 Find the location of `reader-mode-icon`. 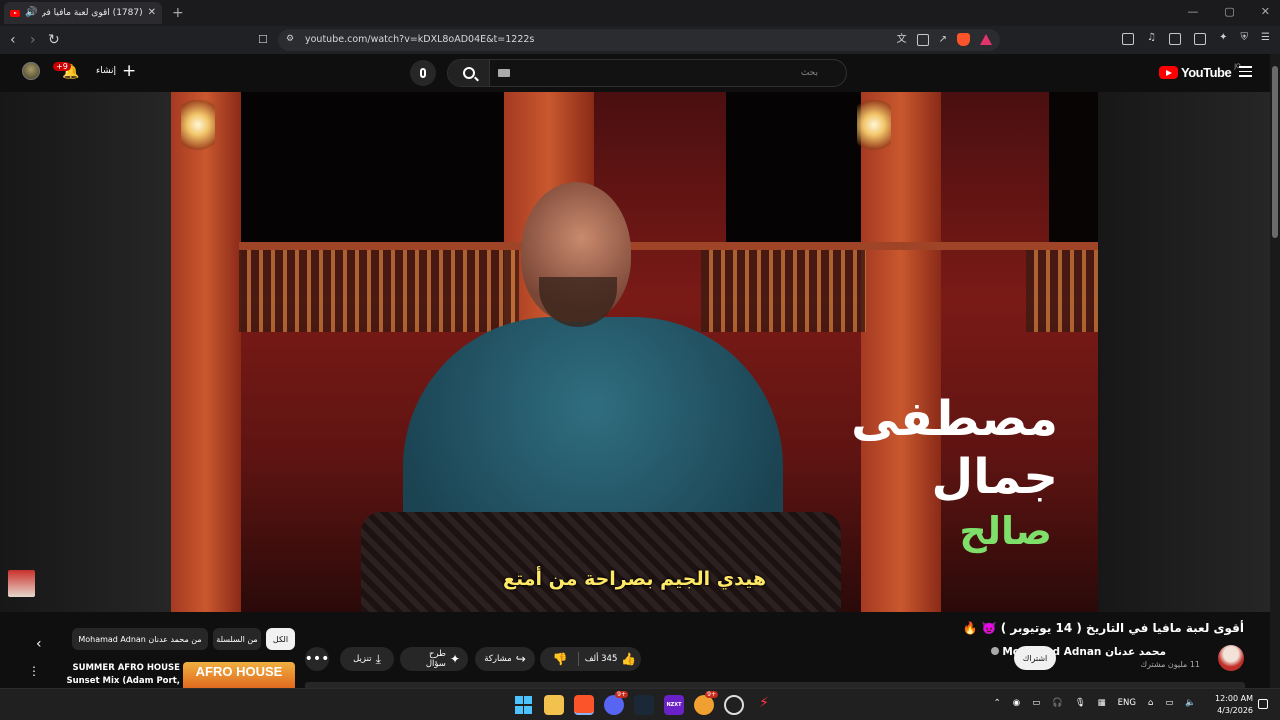

reader-mode-icon is located at coordinates (1128, 39).